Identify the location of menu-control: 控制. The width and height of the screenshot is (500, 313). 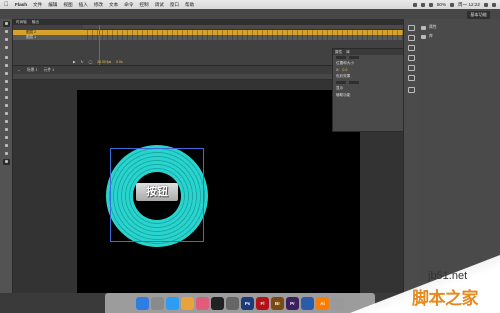
(143, 5).